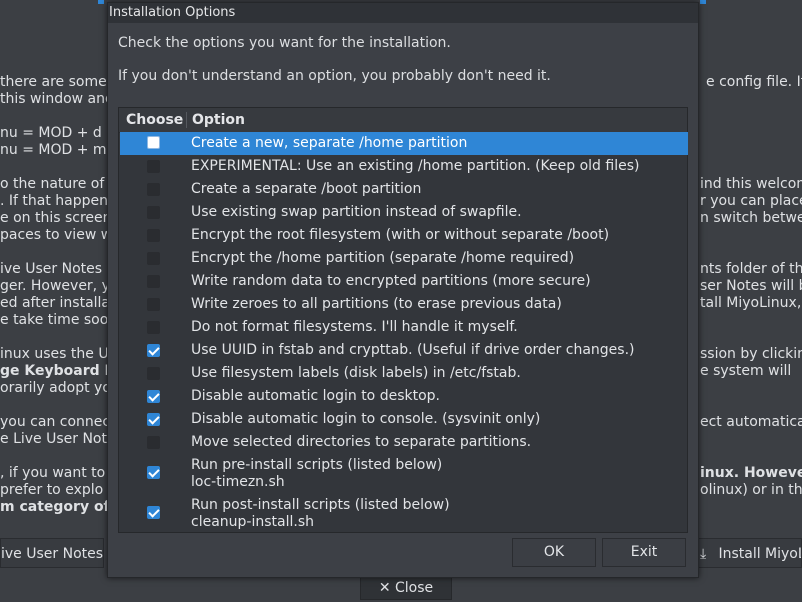  What do you see at coordinates (751, 184) in the screenshot?
I see `bg-text-line: ind this welcom` at bounding box center [751, 184].